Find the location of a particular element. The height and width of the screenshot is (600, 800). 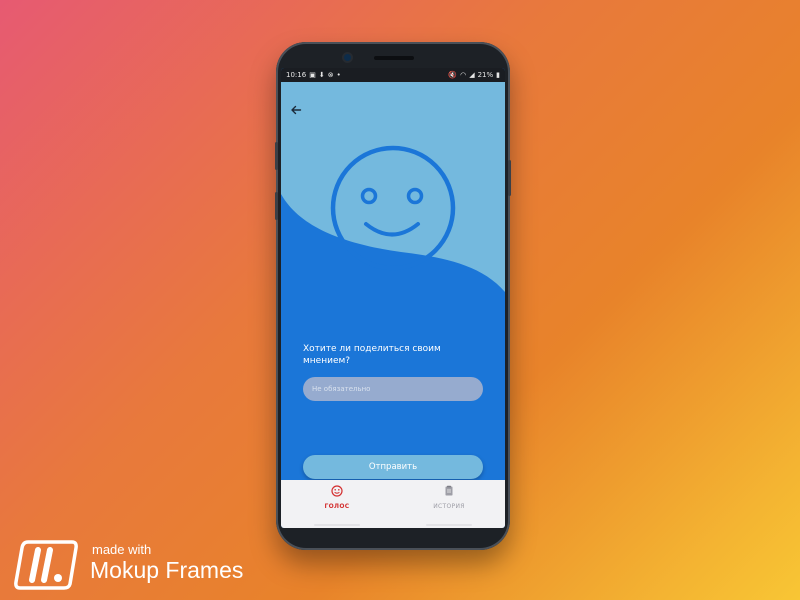

bottom-navigation: ГОЛОС ИСТОРИЯ is located at coordinates (393, 504).